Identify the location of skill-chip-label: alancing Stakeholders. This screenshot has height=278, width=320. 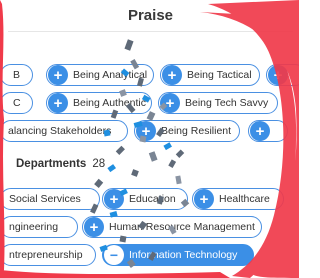
(60, 131).